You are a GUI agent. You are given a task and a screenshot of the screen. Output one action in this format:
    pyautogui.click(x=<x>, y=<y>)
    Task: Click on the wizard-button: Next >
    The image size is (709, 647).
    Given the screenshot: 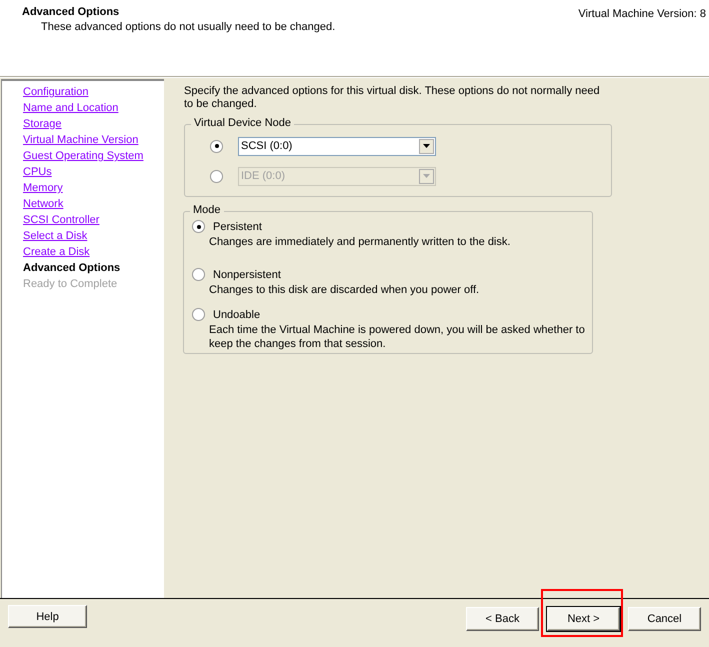 What is the action you would take?
    pyautogui.click(x=583, y=619)
    